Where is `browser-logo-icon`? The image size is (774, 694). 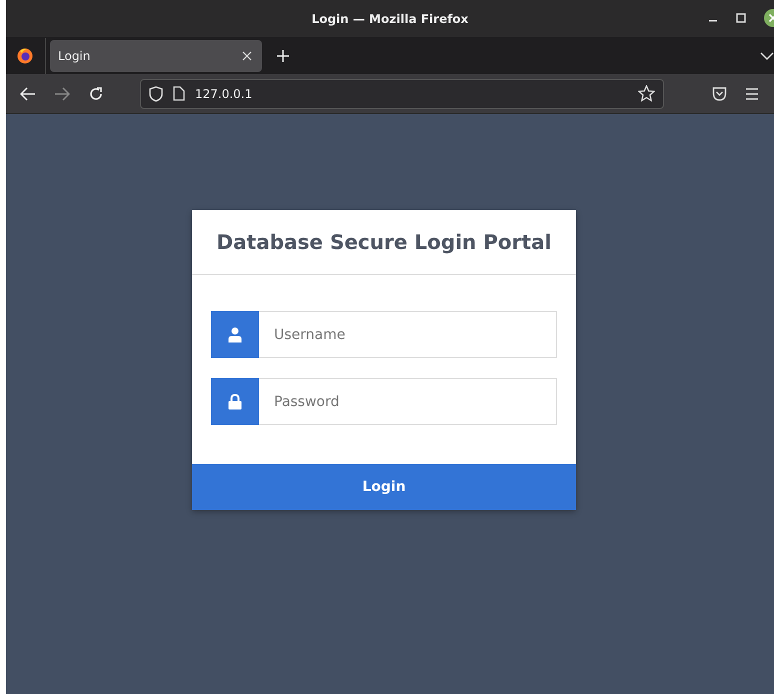 browser-logo-icon is located at coordinates (25, 56).